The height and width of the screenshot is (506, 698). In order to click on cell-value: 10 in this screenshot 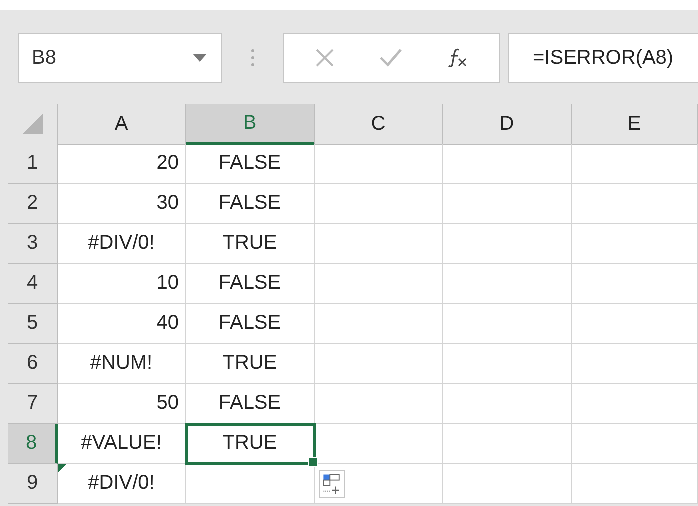, I will do `click(167, 283)`.